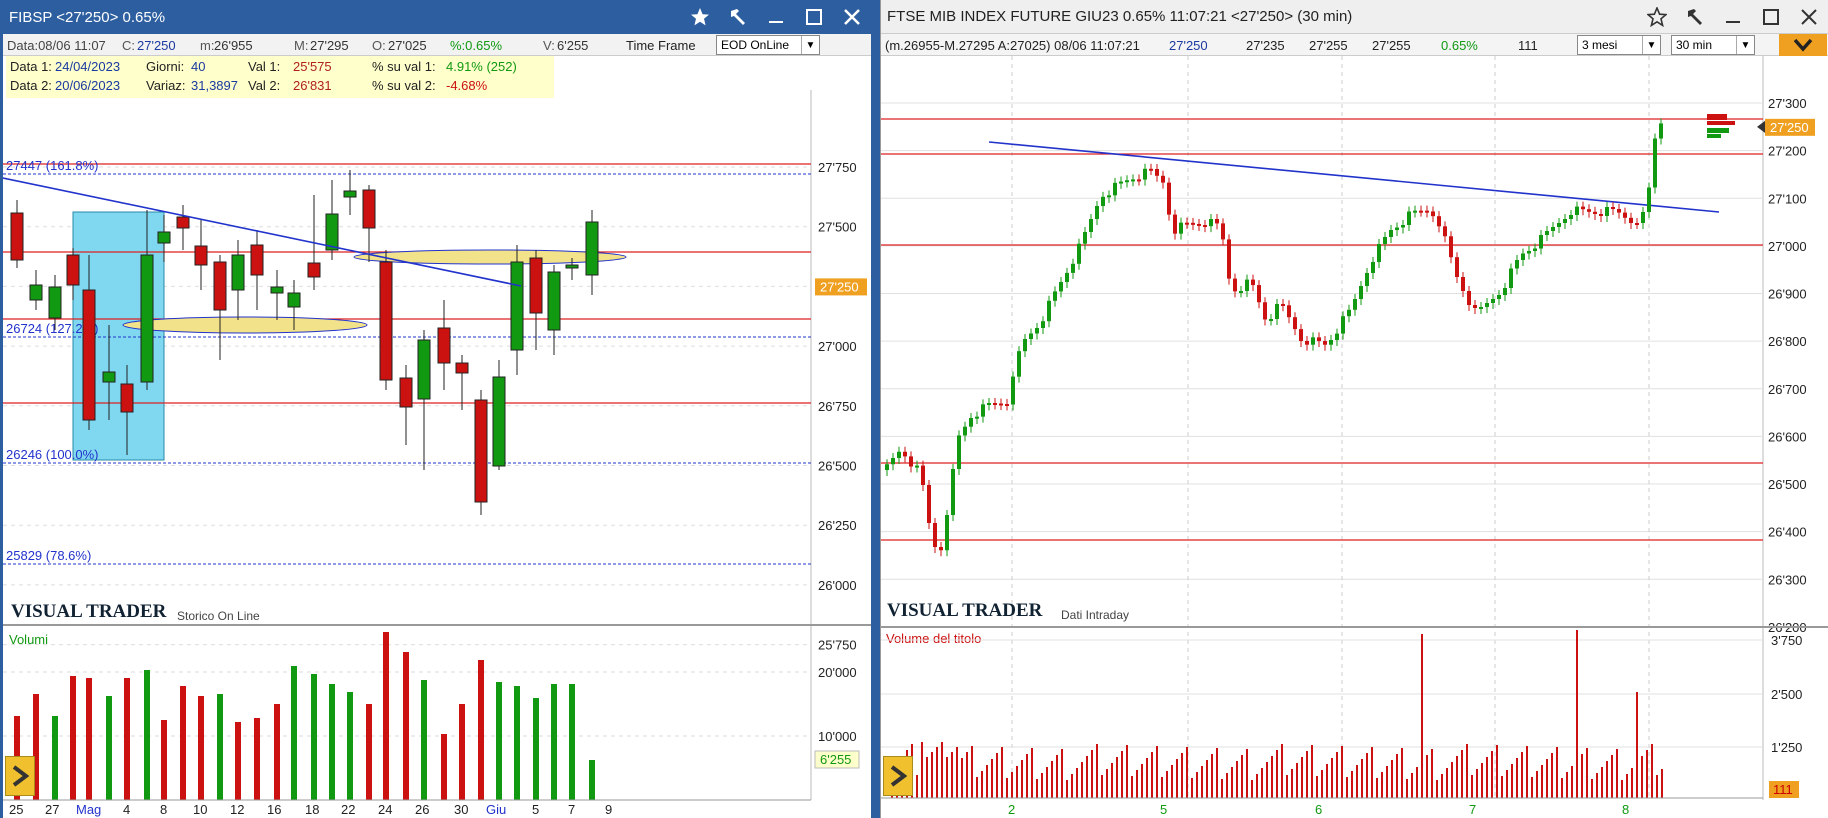 The width and height of the screenshot is (1828, 818). Describe the element at coordinates (837, 346) in the screenshot. I see `price-tick-label: 27'000` at that location.